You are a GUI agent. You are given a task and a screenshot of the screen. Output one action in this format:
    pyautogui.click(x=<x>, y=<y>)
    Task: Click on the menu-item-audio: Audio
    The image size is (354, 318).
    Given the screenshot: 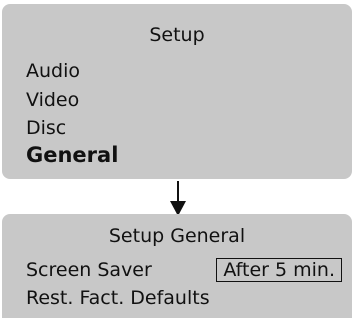 What is the action you would take?
    pyautogui.click(x=53, y=71)
    